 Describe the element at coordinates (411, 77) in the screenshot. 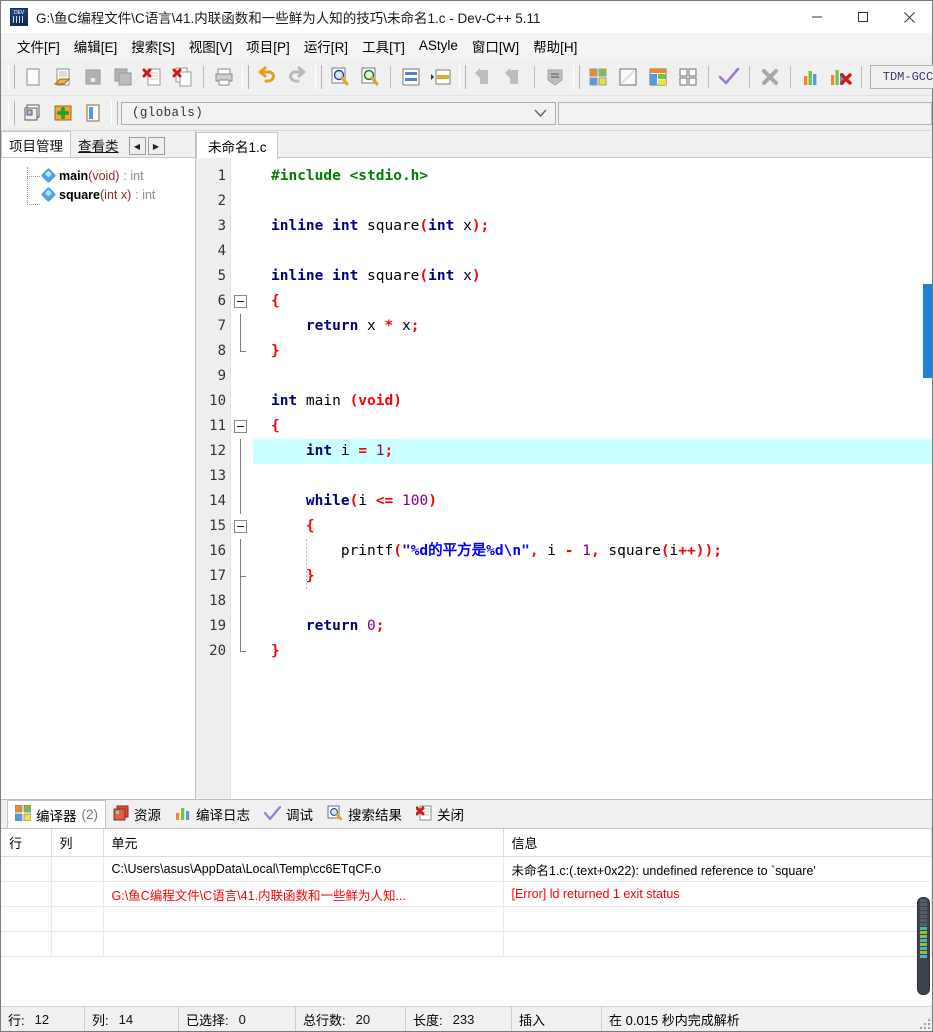

I see `goto-line-icon` at that location.